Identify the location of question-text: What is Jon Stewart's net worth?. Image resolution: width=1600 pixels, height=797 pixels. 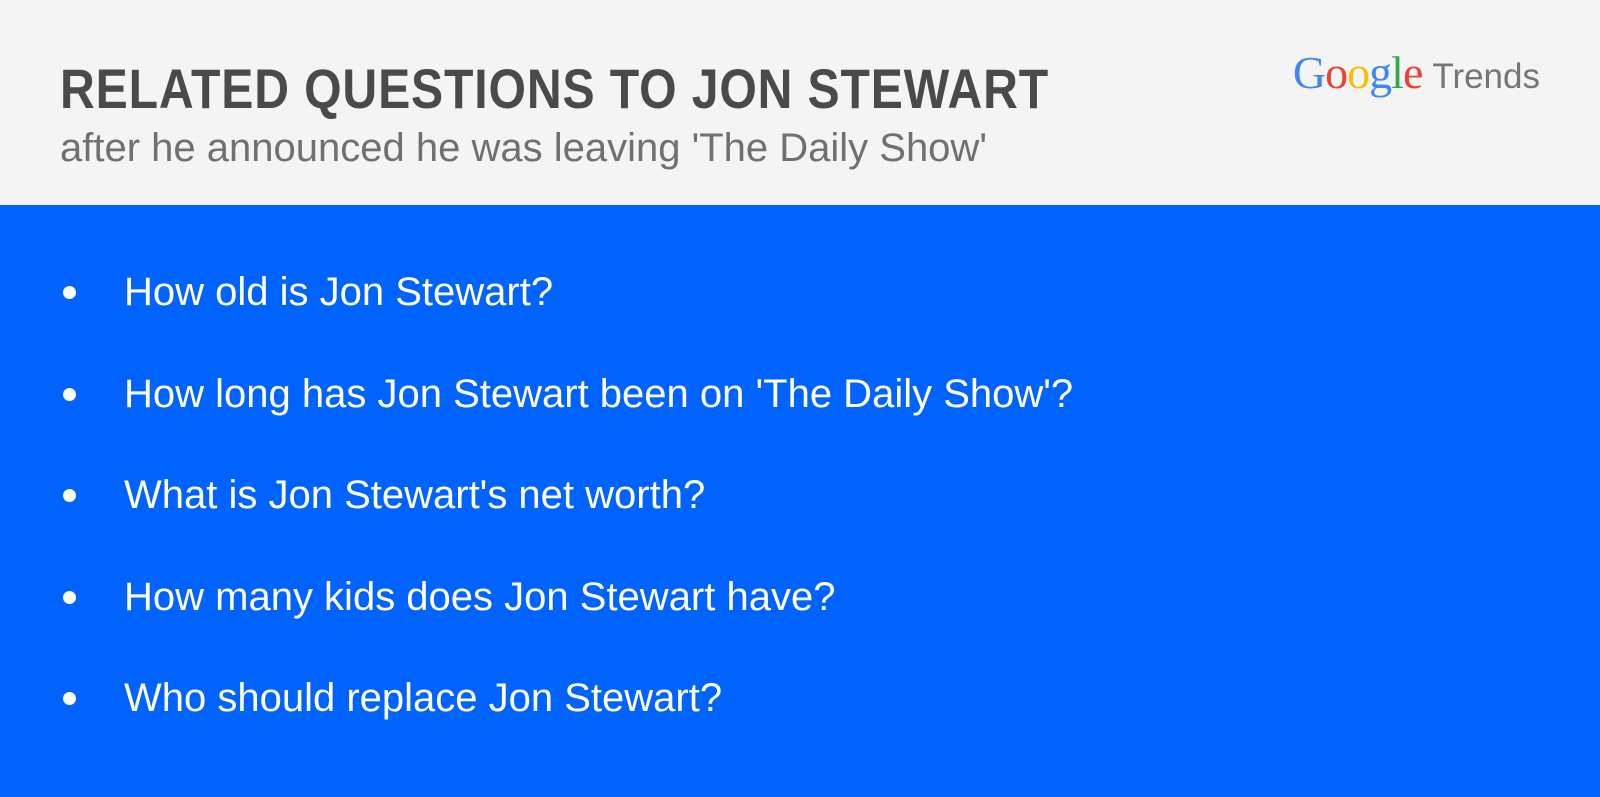
(415, 495).